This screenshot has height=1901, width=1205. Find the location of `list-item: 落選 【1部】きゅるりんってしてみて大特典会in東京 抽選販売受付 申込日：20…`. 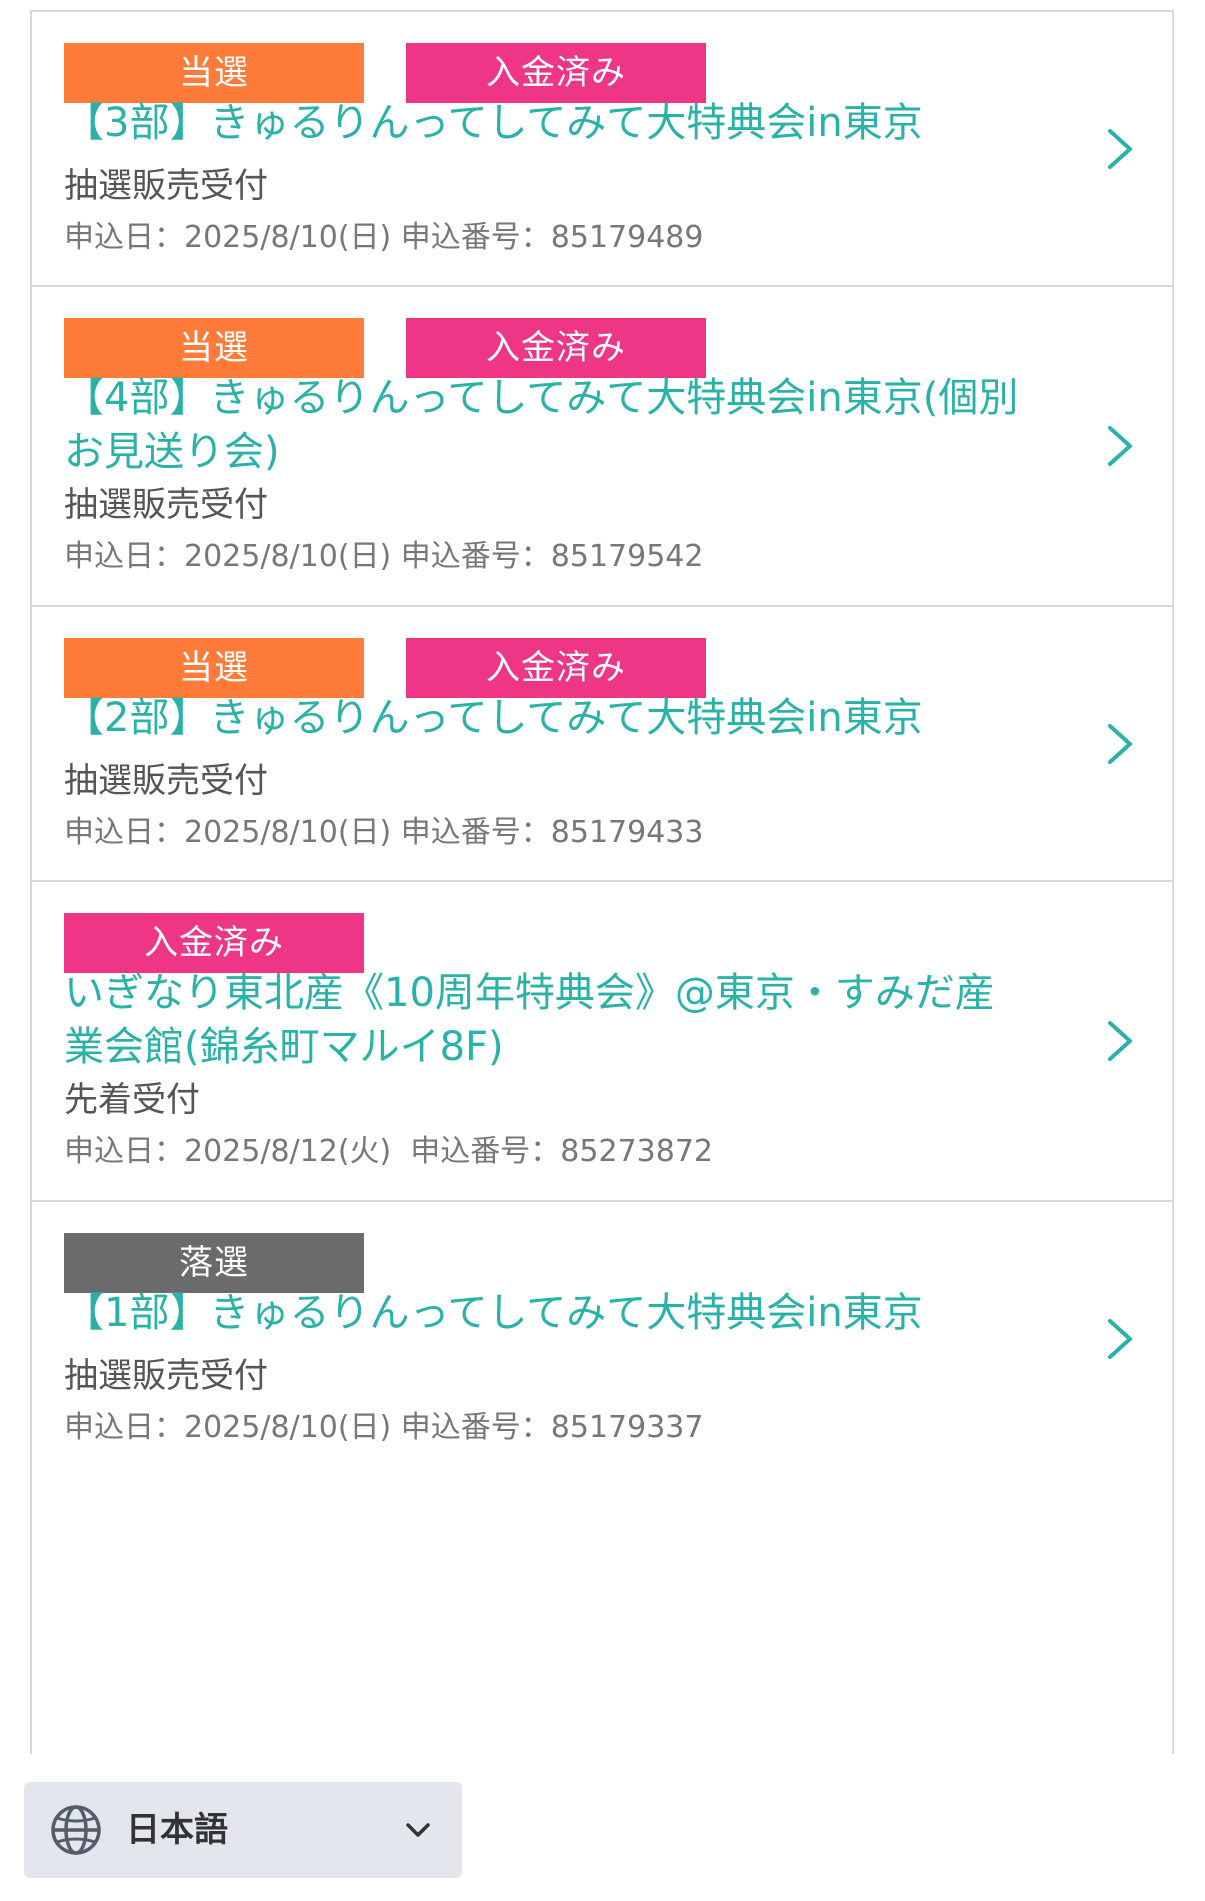

list-item: 落選 【1部】きゅるりんってしてみて大特典会in東京 抽選販売受付 申込日：20… is located at coordinates (602, 1339).